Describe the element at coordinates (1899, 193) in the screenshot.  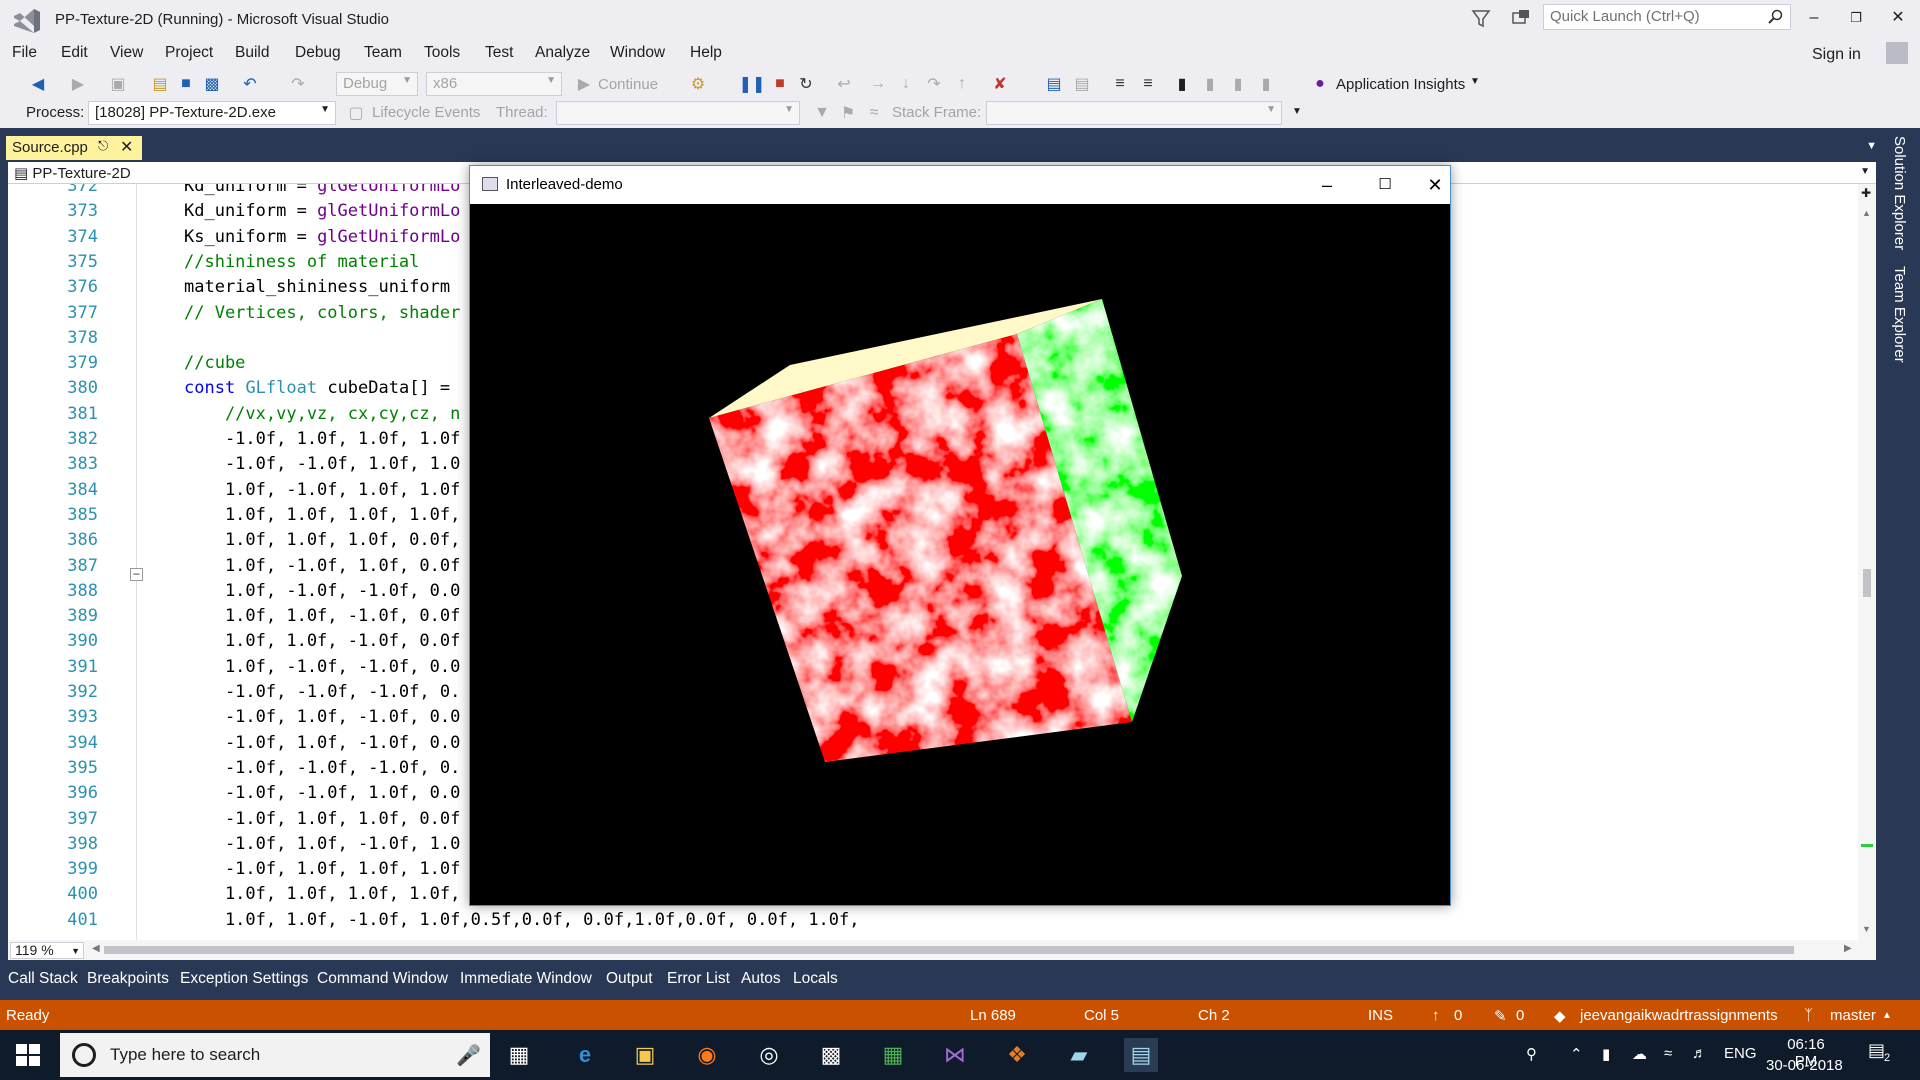
I see `tab-solution-explorer: Solution Explorer` at that location.